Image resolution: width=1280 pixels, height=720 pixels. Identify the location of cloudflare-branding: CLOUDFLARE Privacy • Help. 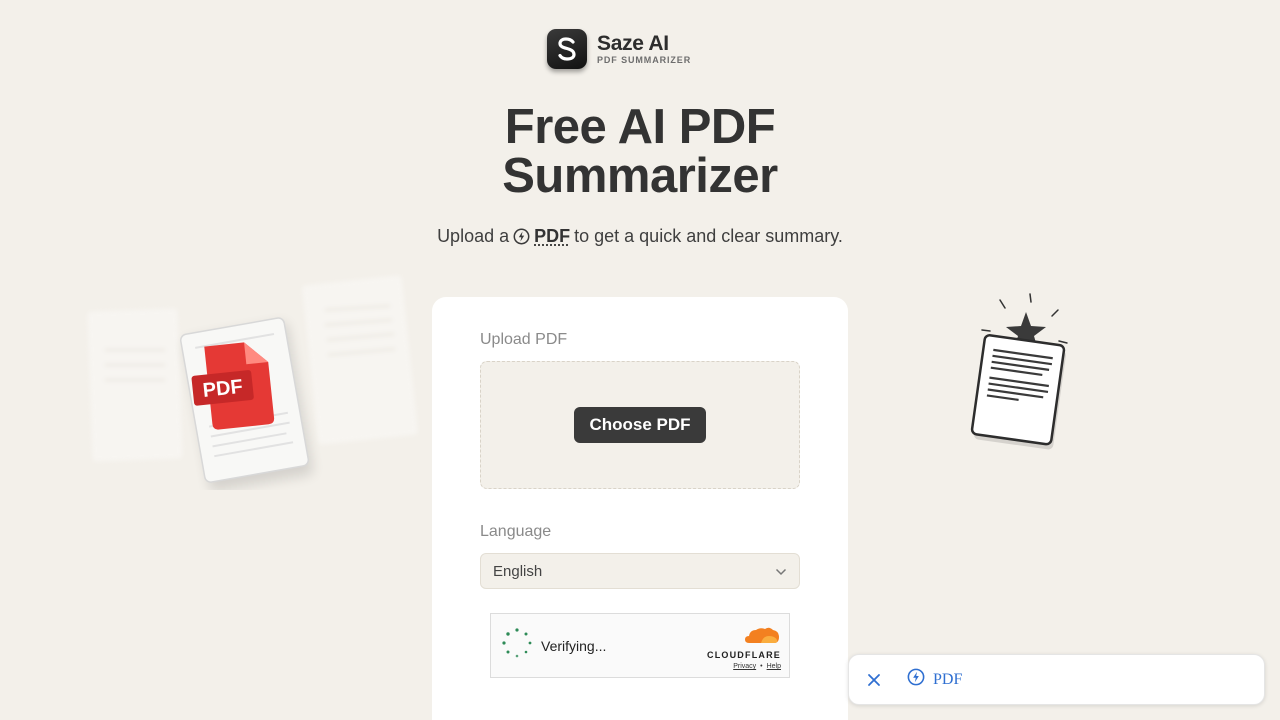
(744, 648).